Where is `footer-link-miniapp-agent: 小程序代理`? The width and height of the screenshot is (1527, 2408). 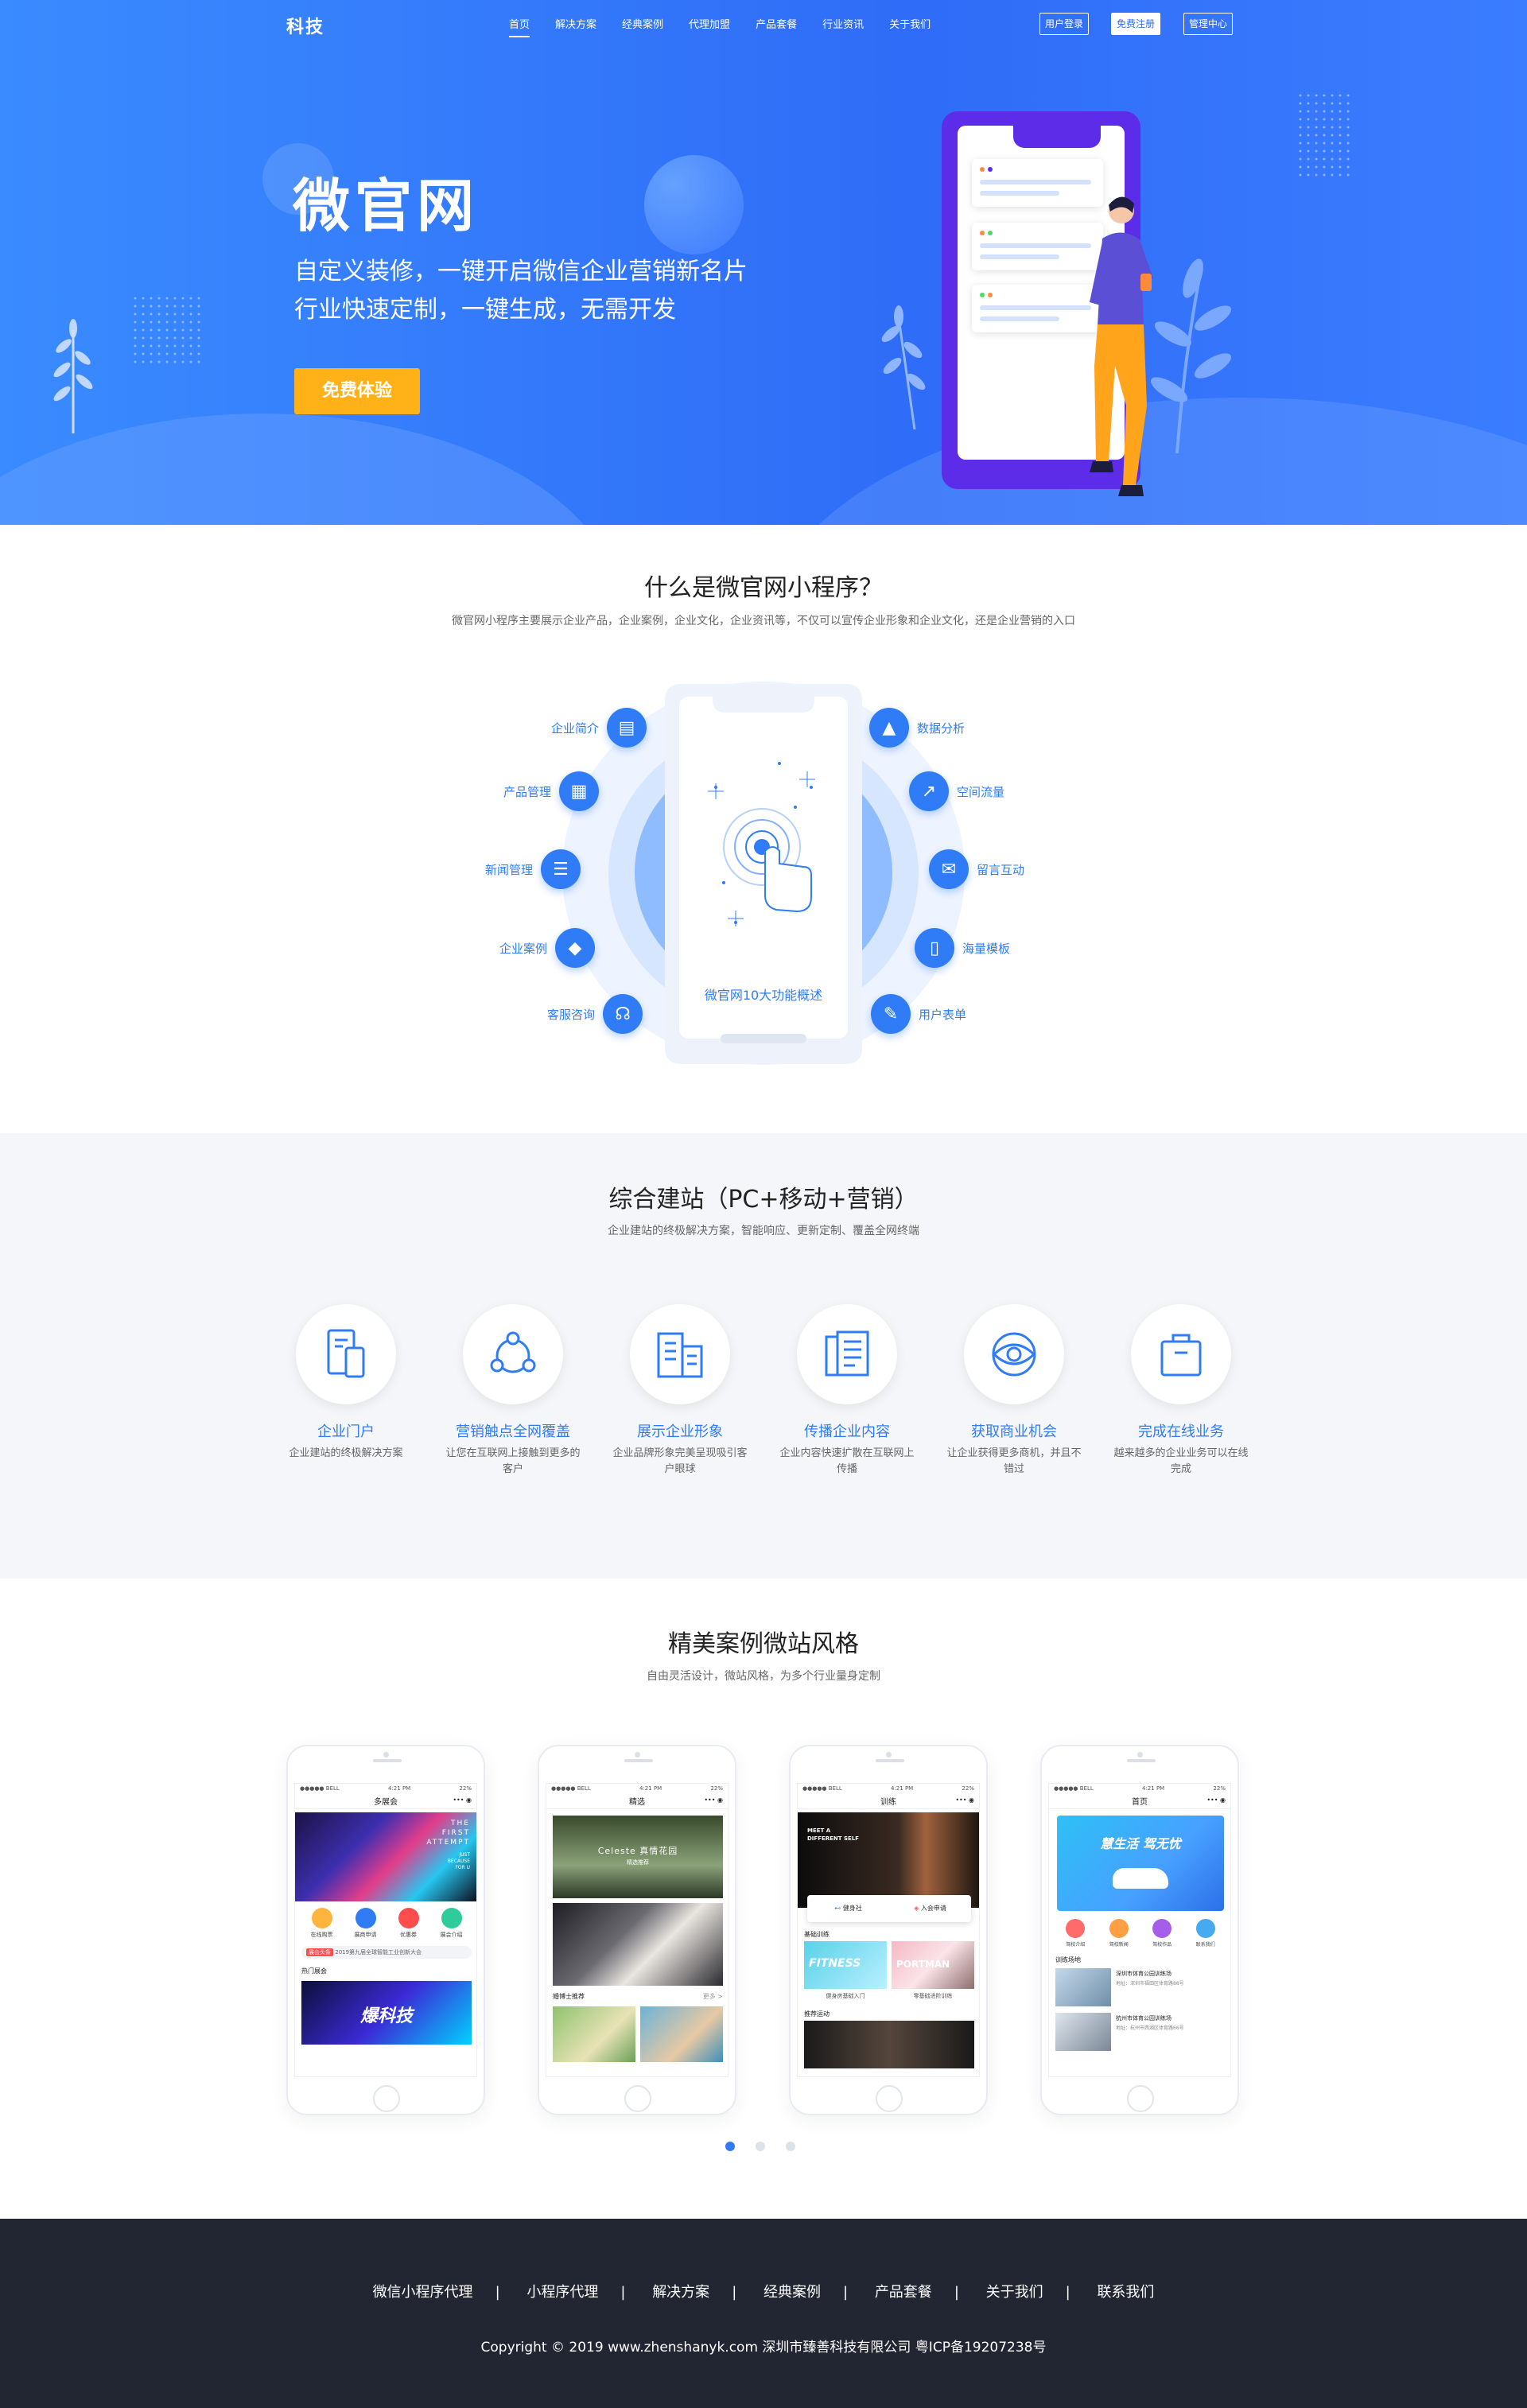
footer-link-miniapp-agent: 小程序代理 is located at coordinates (562, 2292).